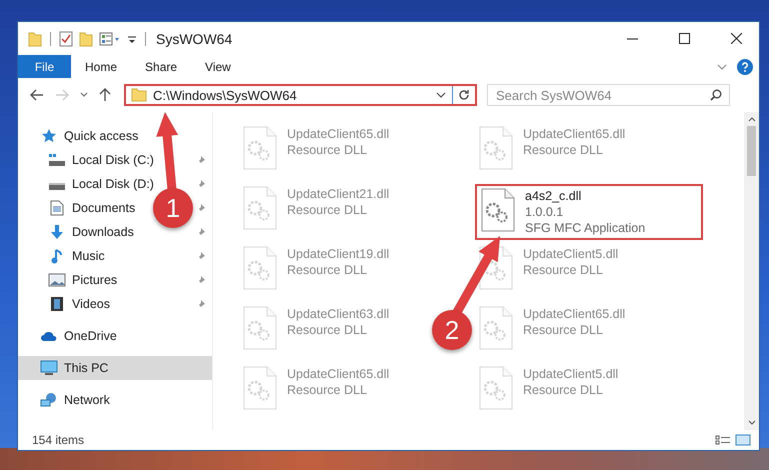  I want to click on download-arrow-icon, so click(57, 232).